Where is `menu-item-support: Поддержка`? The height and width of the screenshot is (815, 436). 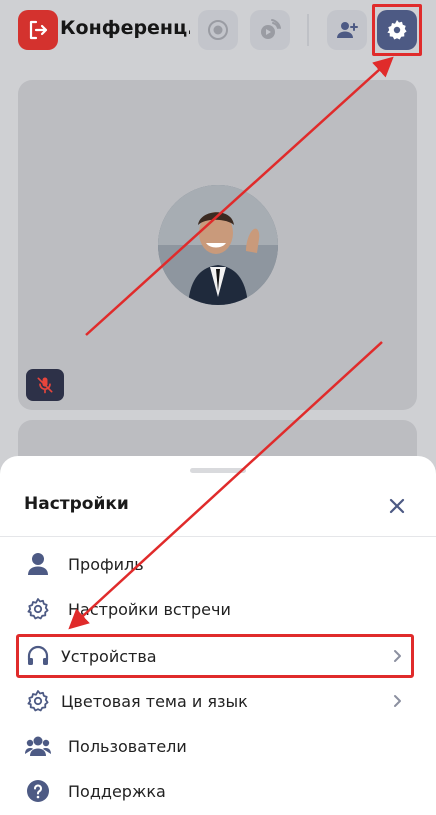 menu-item-support: Поддержка is located at coordinates (218, 791).